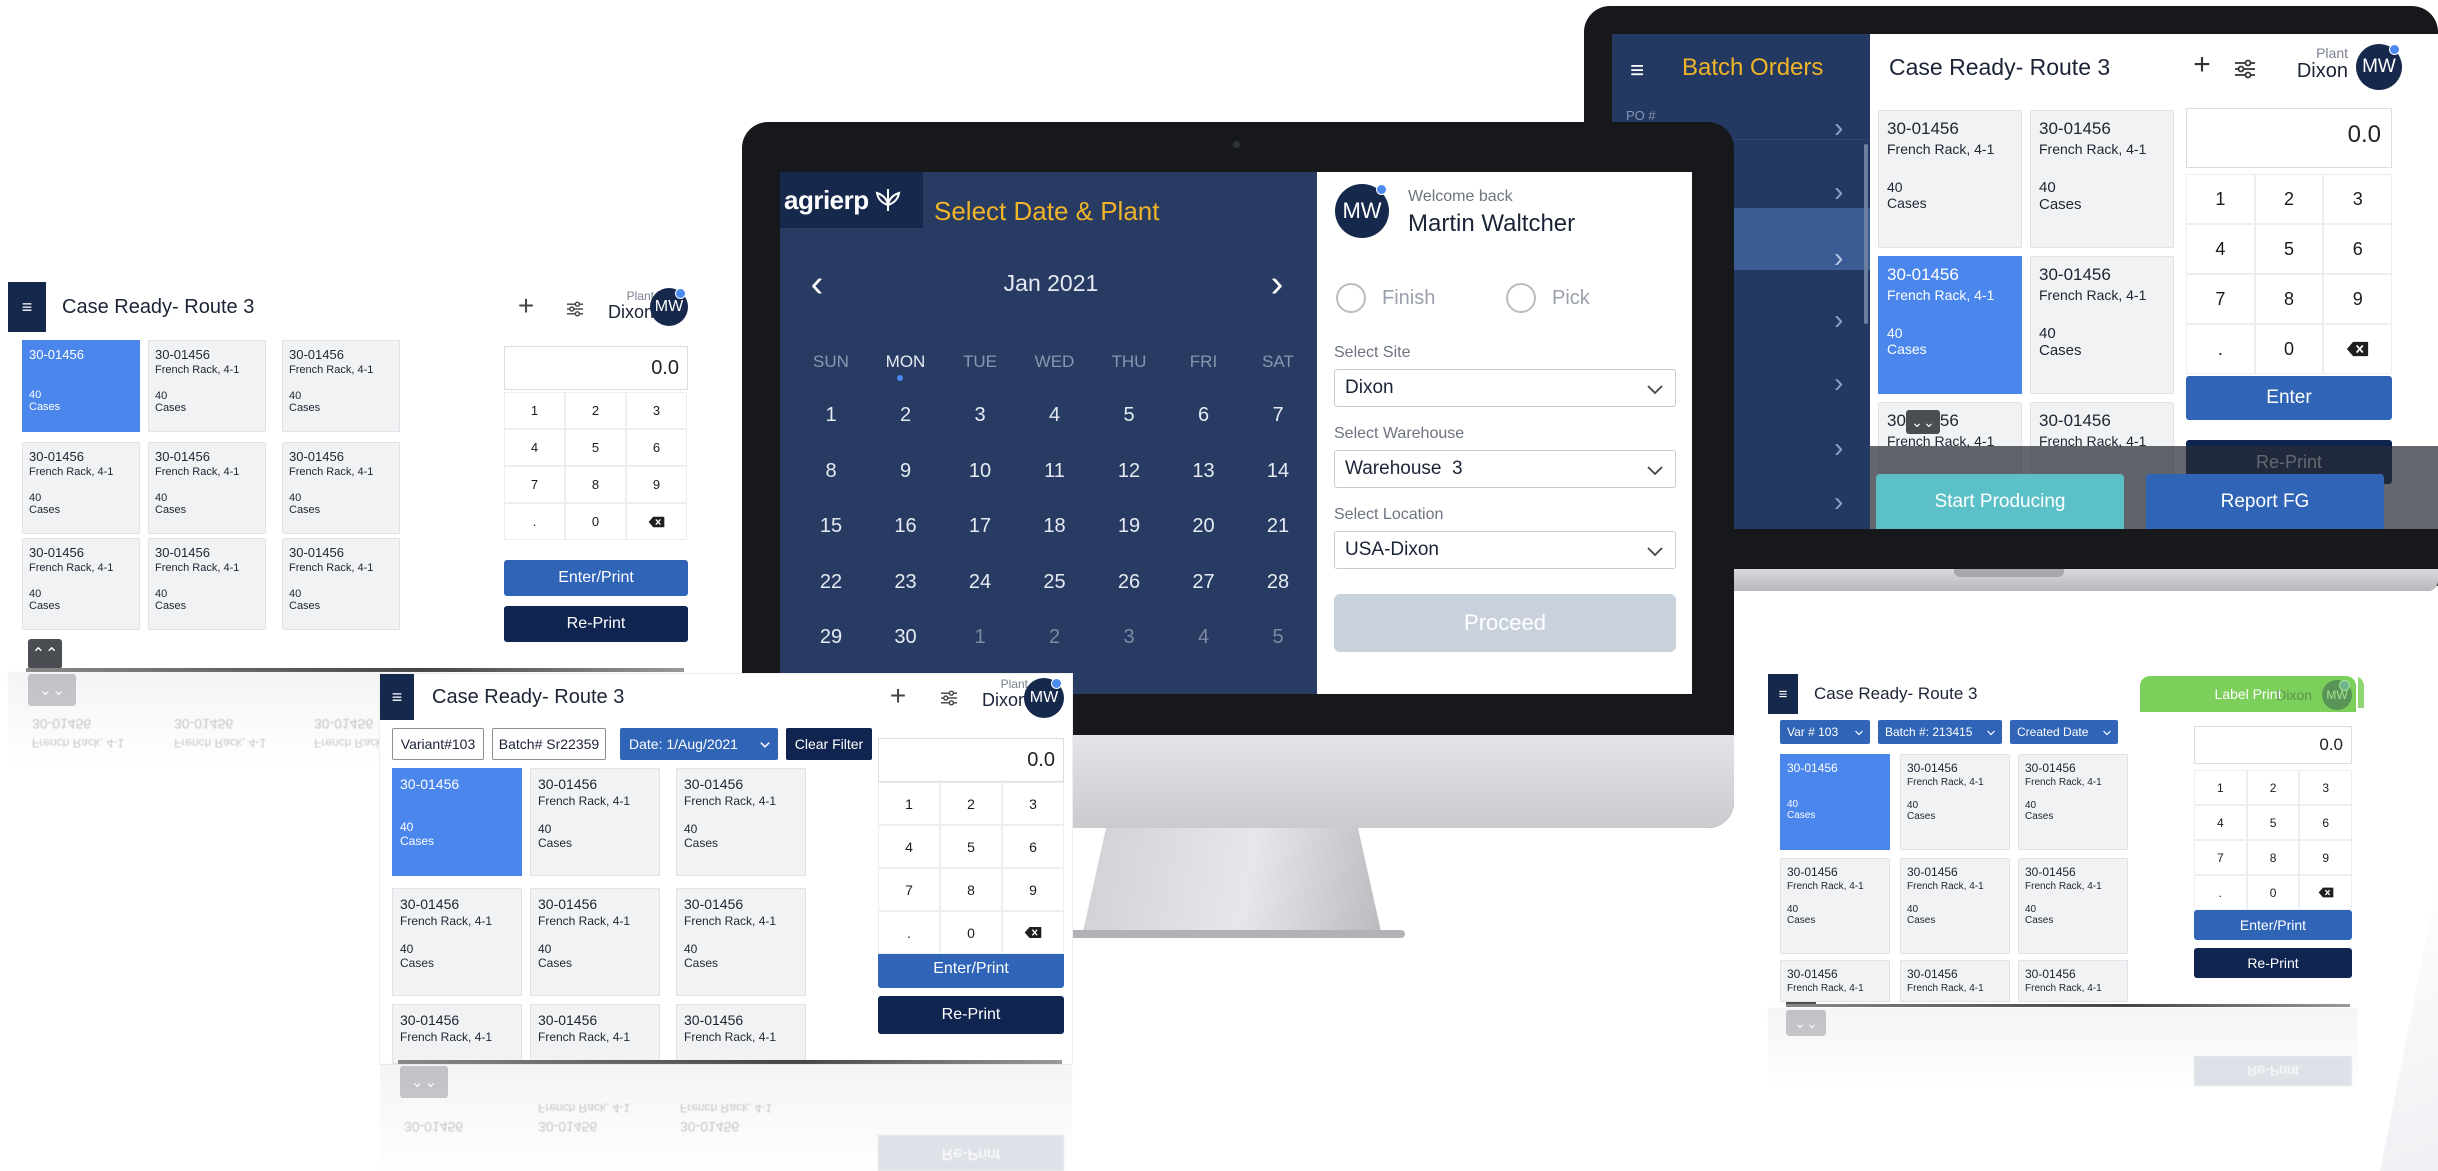  I want to click on calendar-day: 26, so click(1129, 582).